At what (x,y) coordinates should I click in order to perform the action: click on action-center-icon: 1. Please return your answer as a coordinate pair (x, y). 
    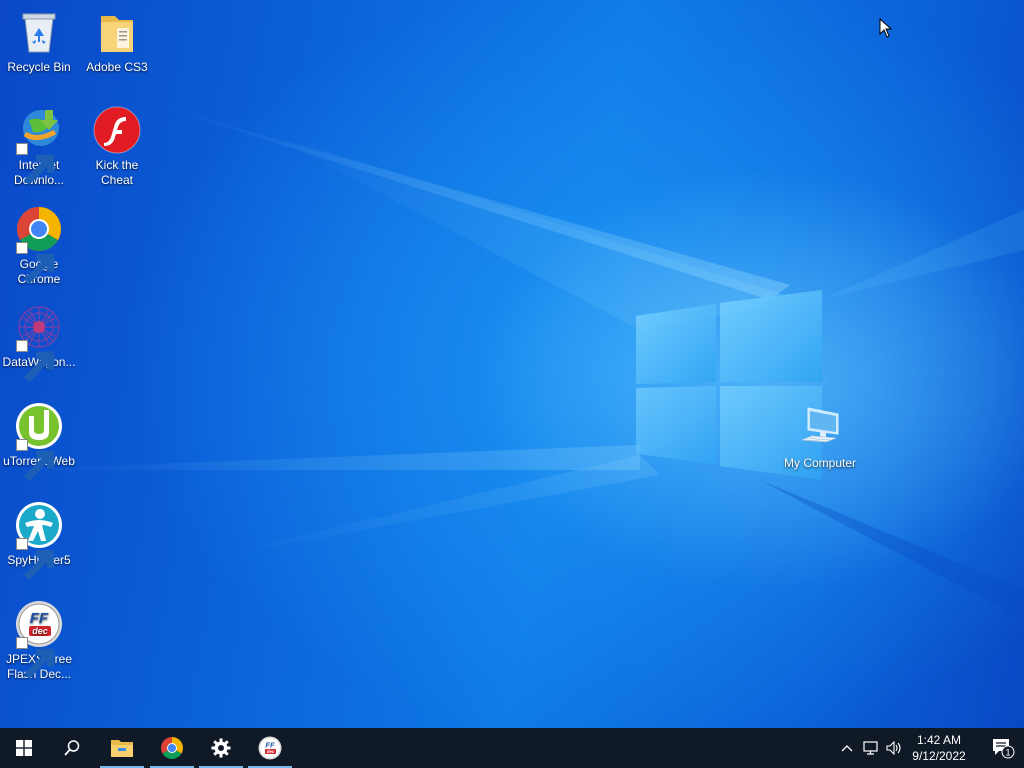
    Looking at the image, I should click on (1004, 749).